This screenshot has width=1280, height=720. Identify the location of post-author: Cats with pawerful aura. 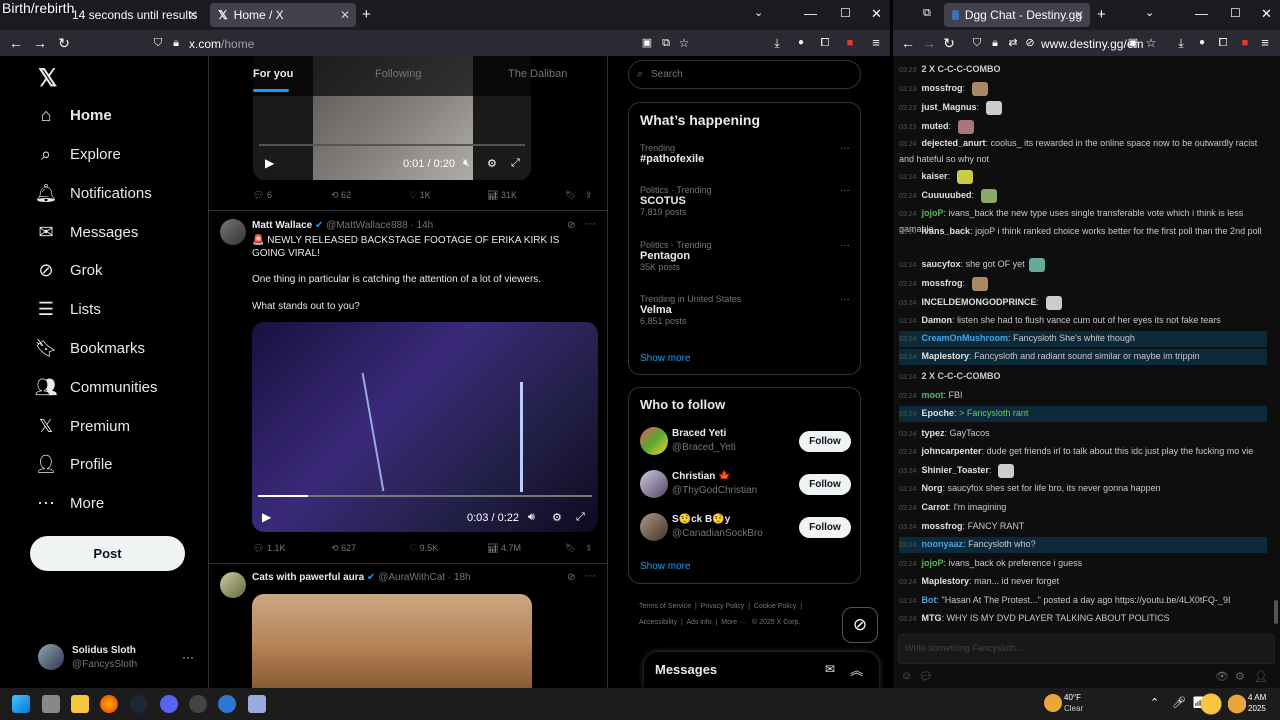
(308, 577).